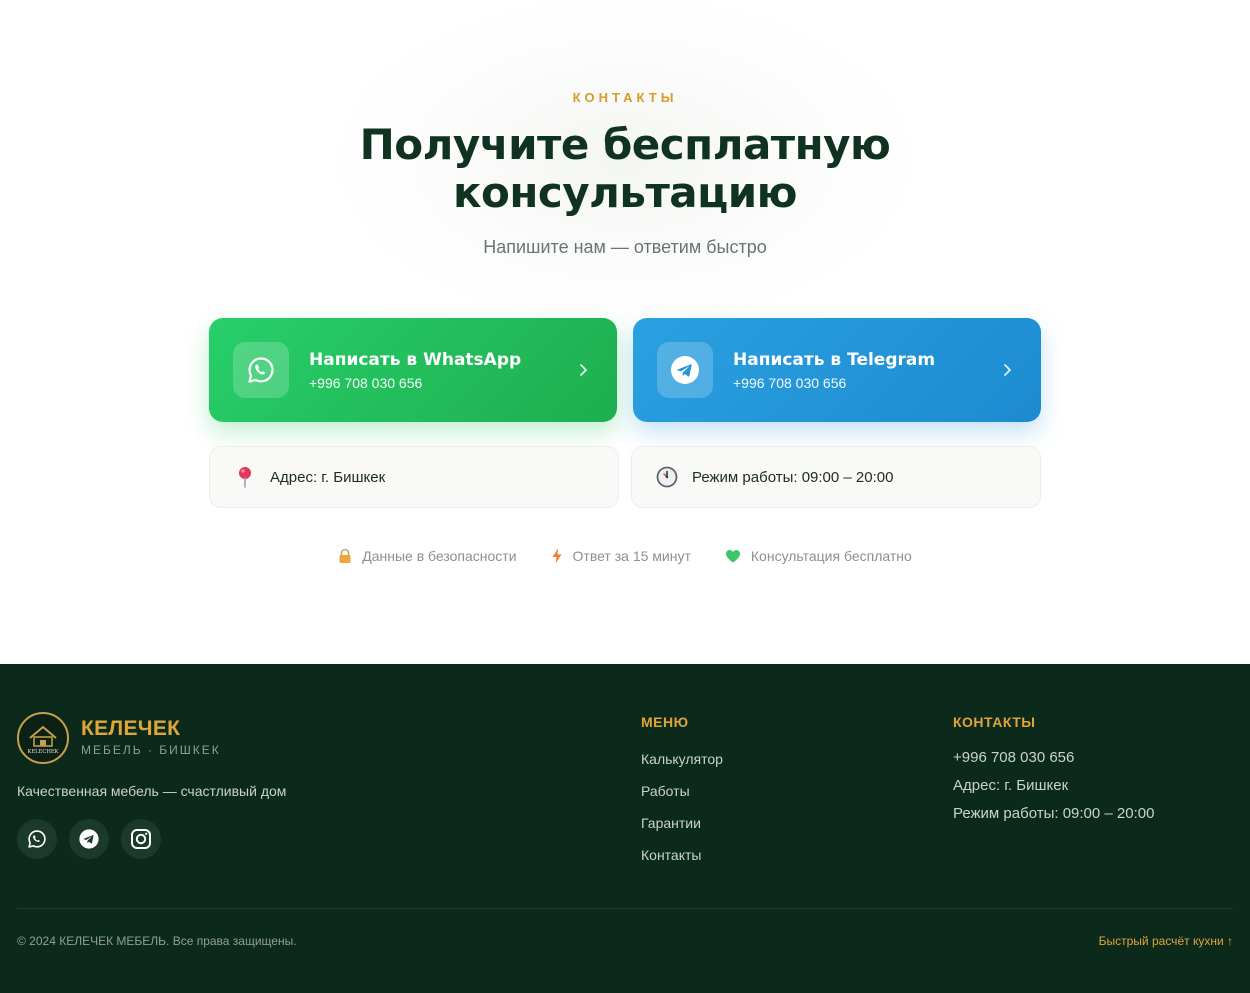 This screenshot has height=993, width=1250. Describe the element at coordinates (732, 556) in the screenshot. I see `heart-icon` at that location.